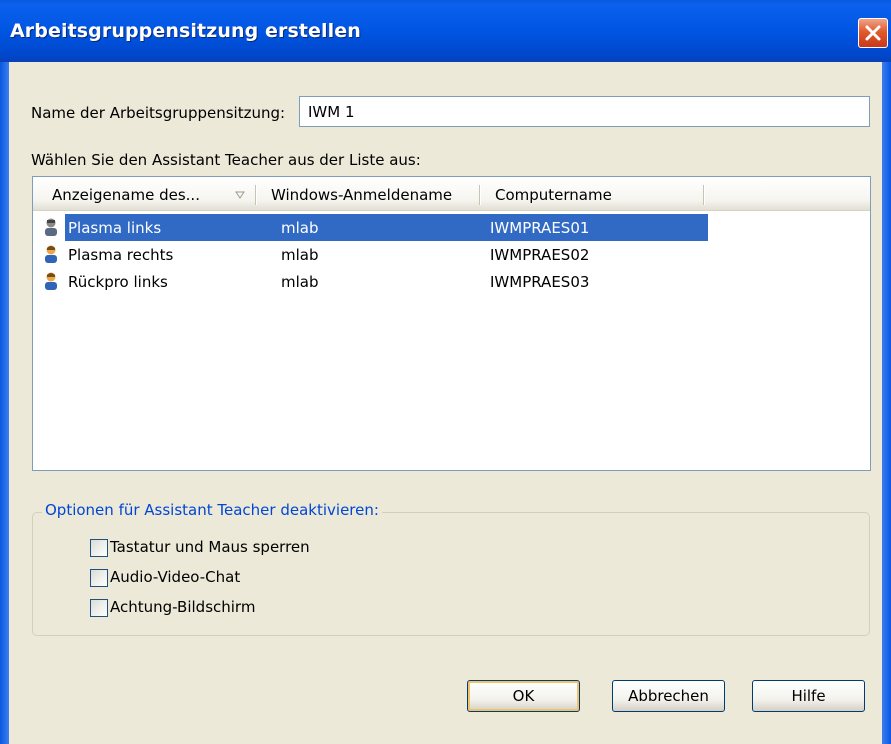 Image resolution: width=891 pixels, height=744 pixels. I want to click on column-divider, so click(704, 195).